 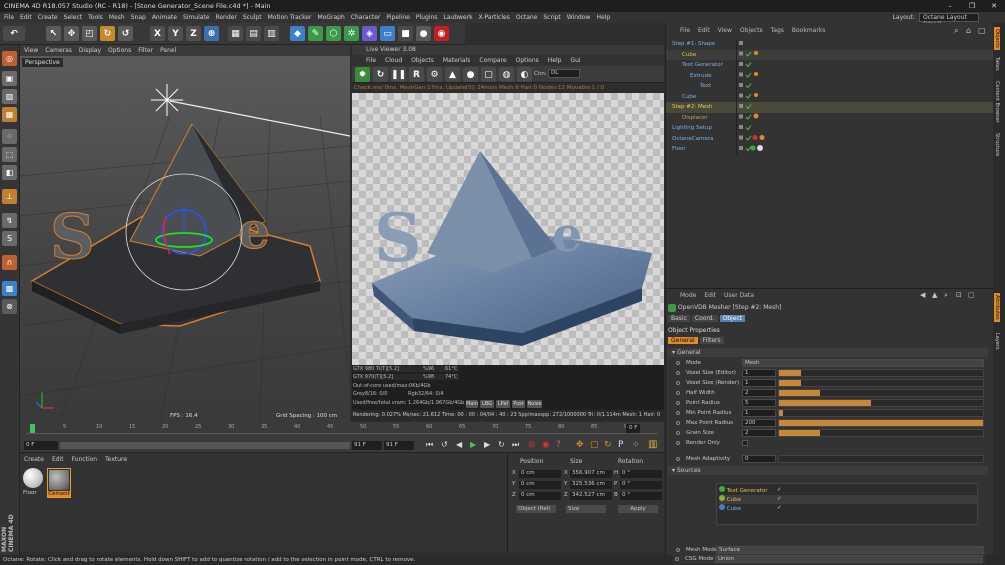 I want to click on lv-menu-options: Options, so click(x=527, y=60).